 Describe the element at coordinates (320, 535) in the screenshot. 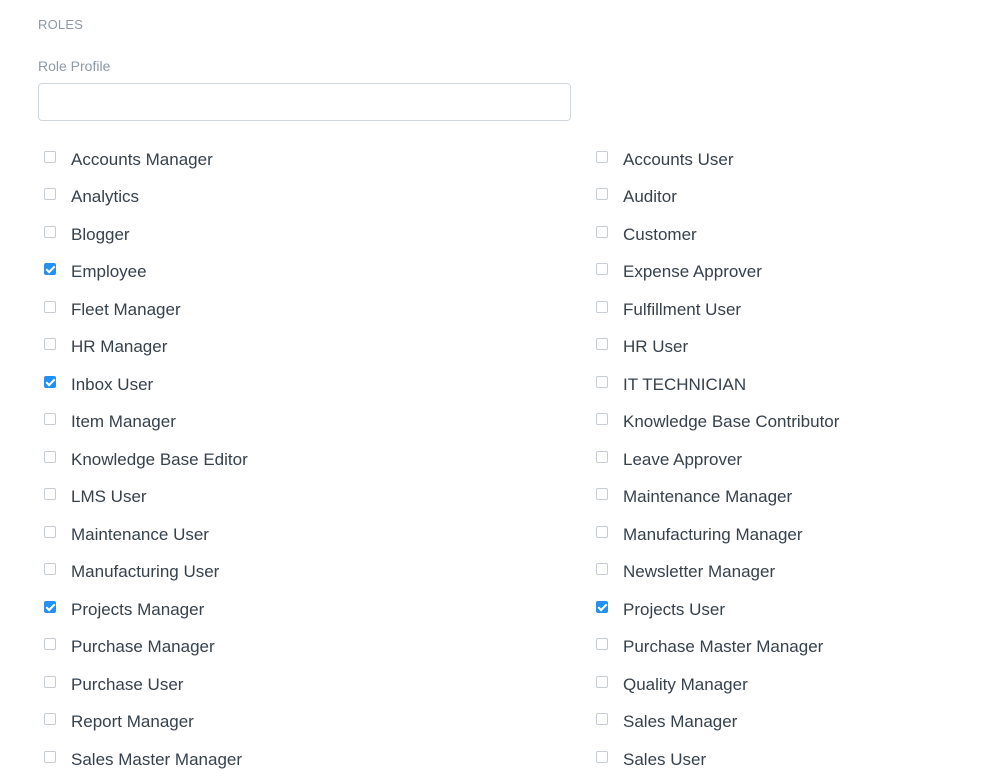

I see `role-item-maintenance-user: Maintenance User` at that location.